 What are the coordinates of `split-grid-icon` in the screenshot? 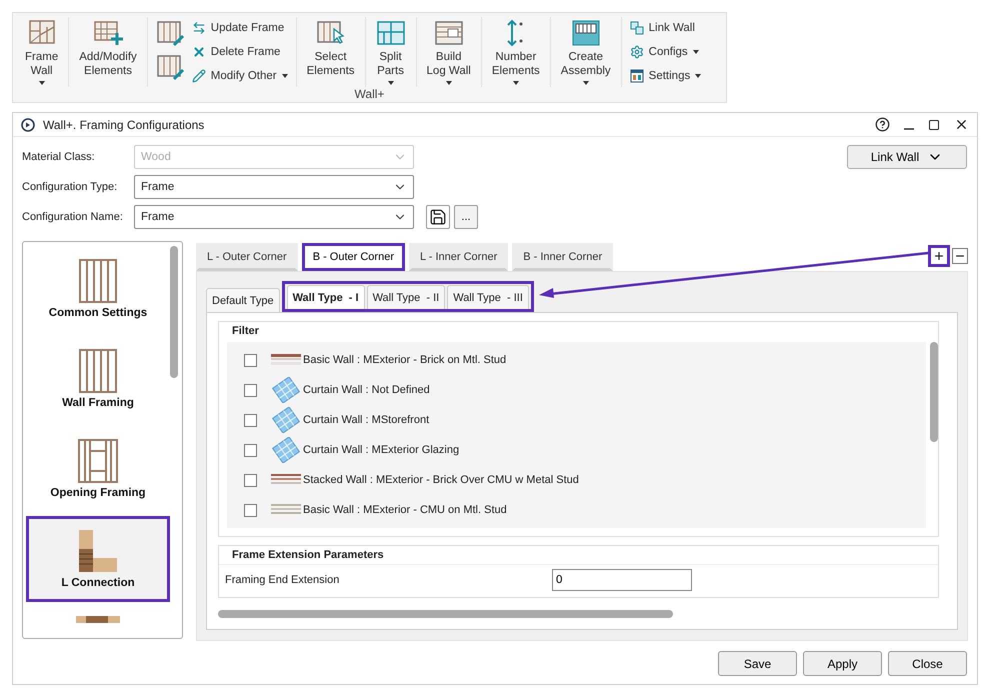 It's located at (391, 33).